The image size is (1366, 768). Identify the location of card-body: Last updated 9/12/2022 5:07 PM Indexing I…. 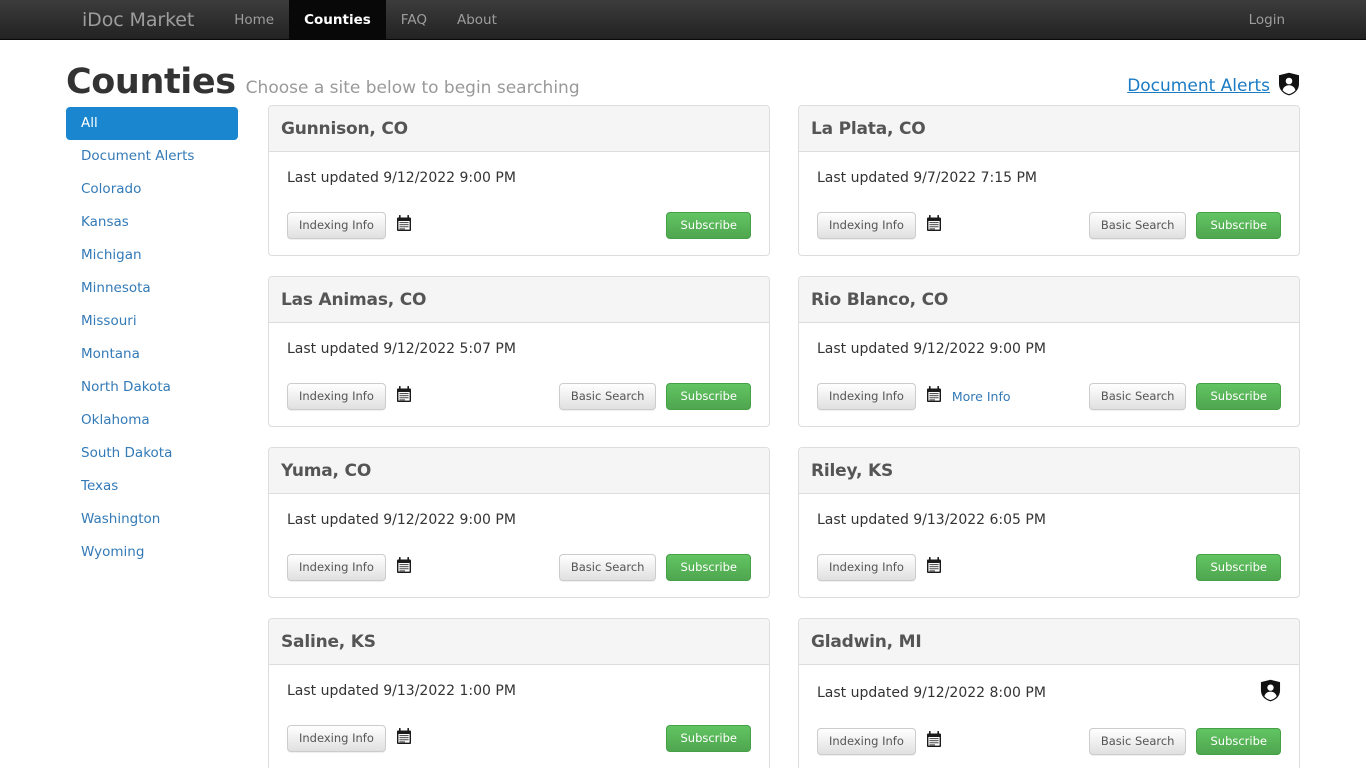
(519, 374).